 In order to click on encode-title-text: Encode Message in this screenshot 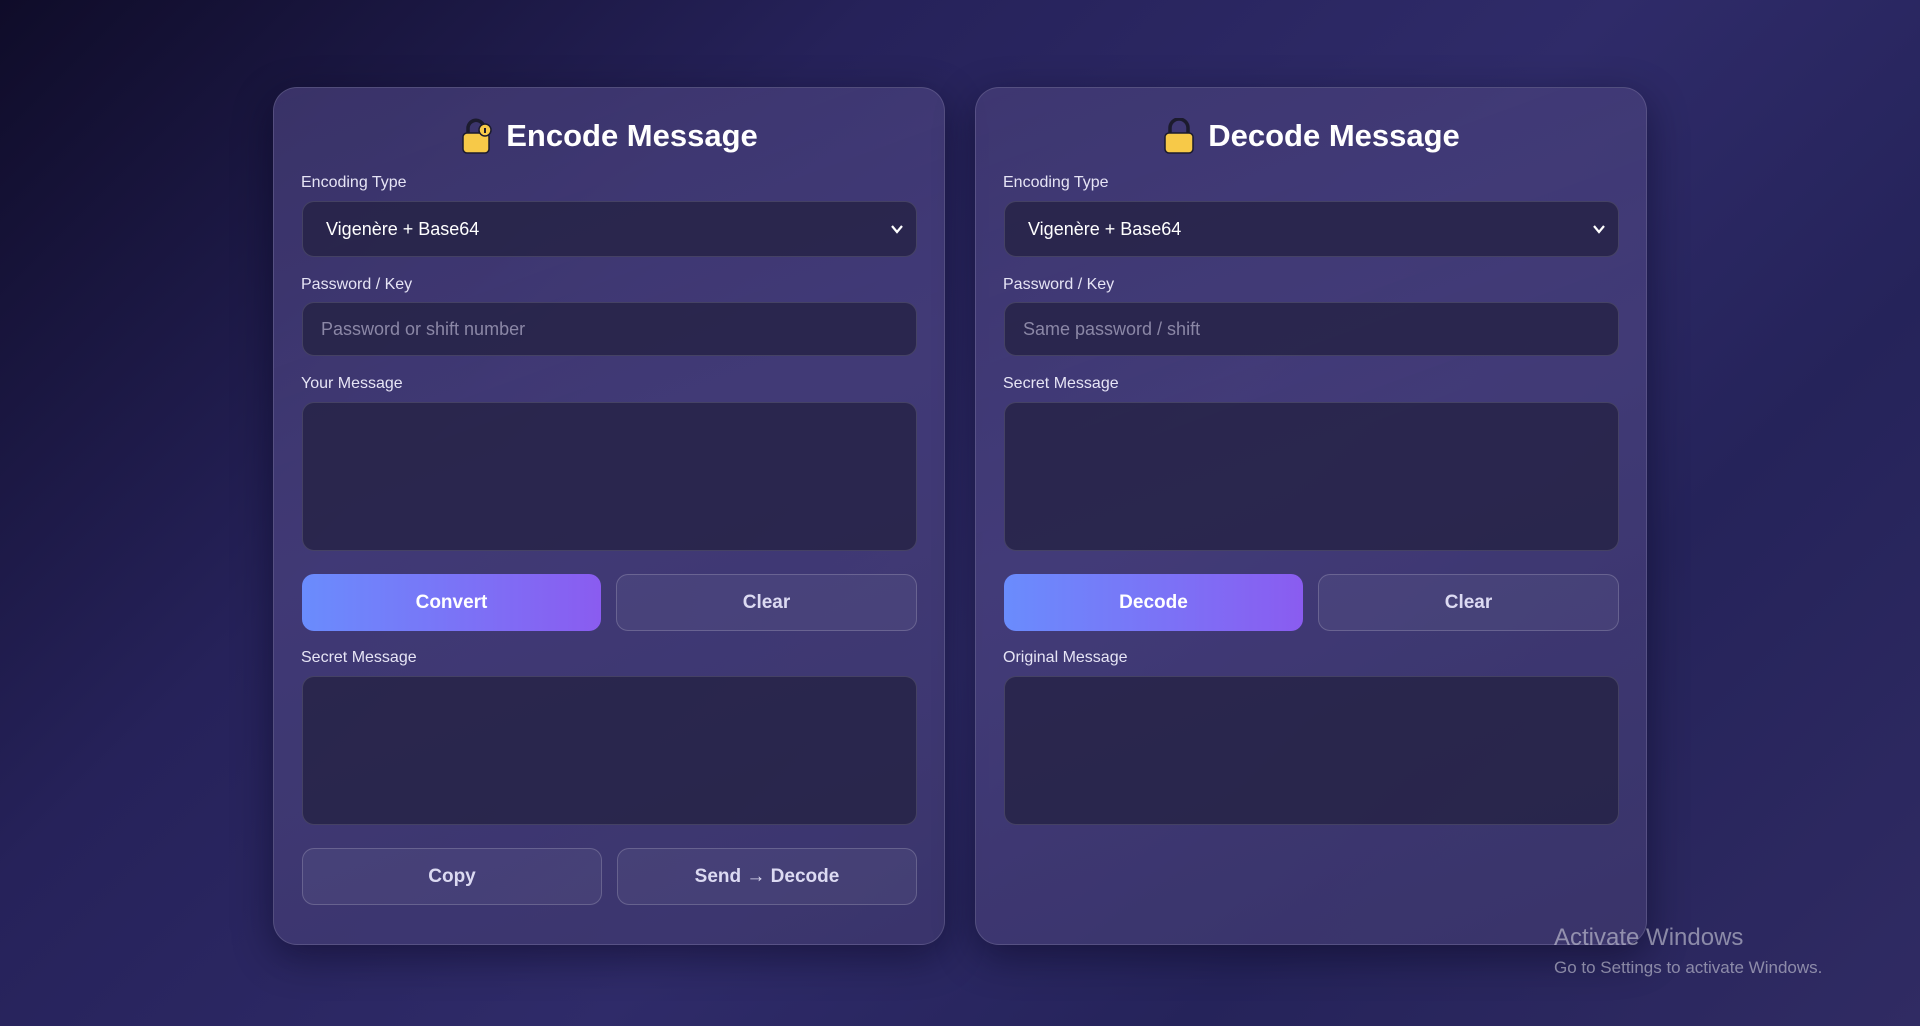, I will do `click(632, 135)`.